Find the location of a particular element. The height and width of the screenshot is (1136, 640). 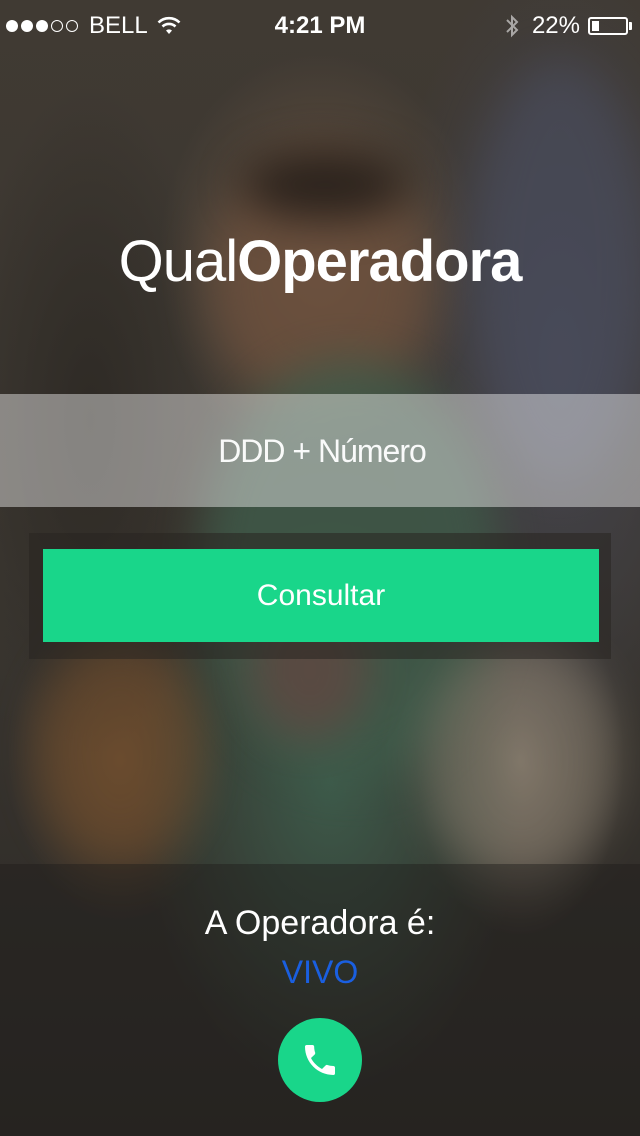

battery-percent: 22% is located at coordinates (555, 25).